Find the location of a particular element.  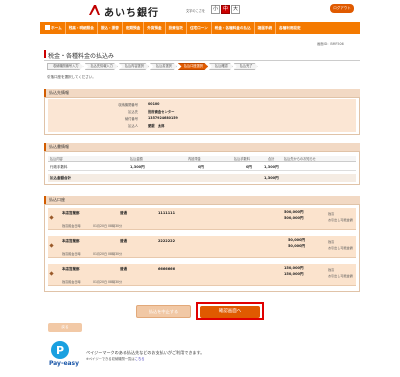

bill-late-fee: 0円 is located at coordinates (201, 167).